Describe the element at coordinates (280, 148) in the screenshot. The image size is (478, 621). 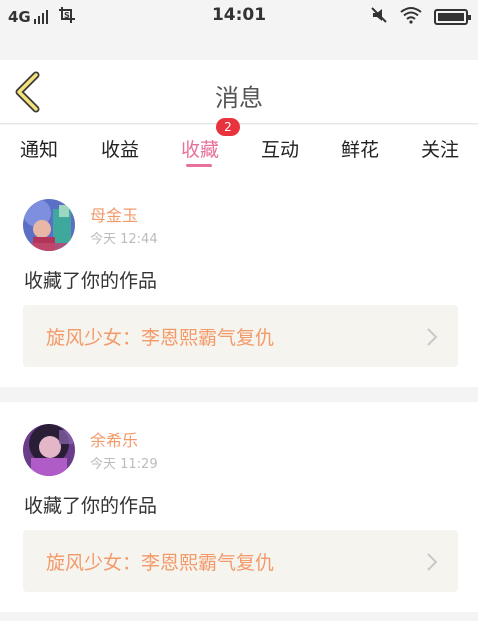
I see `tab-interact: 互动` at that location.